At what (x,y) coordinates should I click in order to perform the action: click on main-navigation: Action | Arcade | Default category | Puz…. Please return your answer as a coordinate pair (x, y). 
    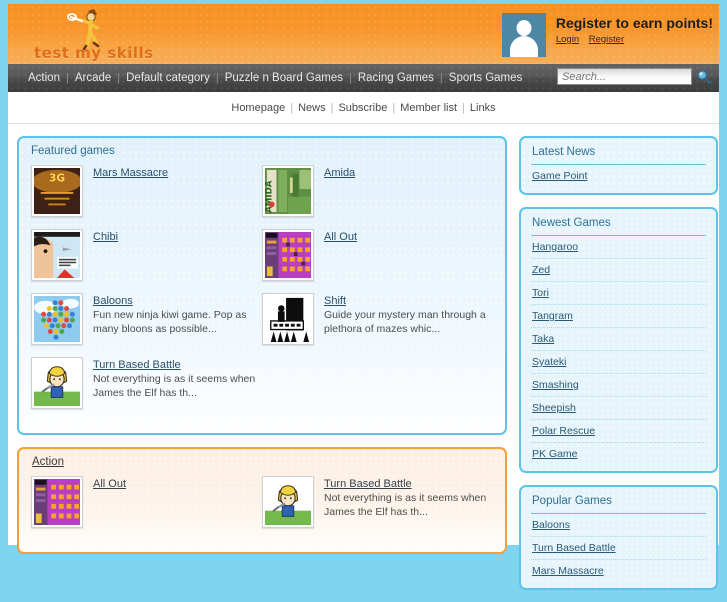
    Looking at the image, I should click on (363, 78).